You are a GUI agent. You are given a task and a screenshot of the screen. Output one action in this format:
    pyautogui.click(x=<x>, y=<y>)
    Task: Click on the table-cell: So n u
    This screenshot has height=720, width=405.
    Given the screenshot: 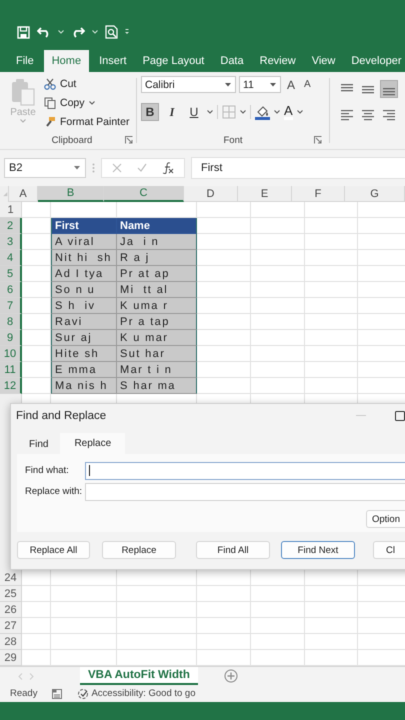 What is the action you would take?
    pyautogui.click(x=84, y=290)
    